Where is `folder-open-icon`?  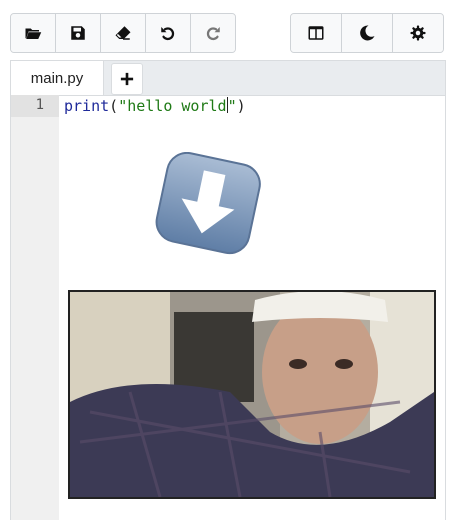 folder-open-icon is located at coordinates (33, 33).